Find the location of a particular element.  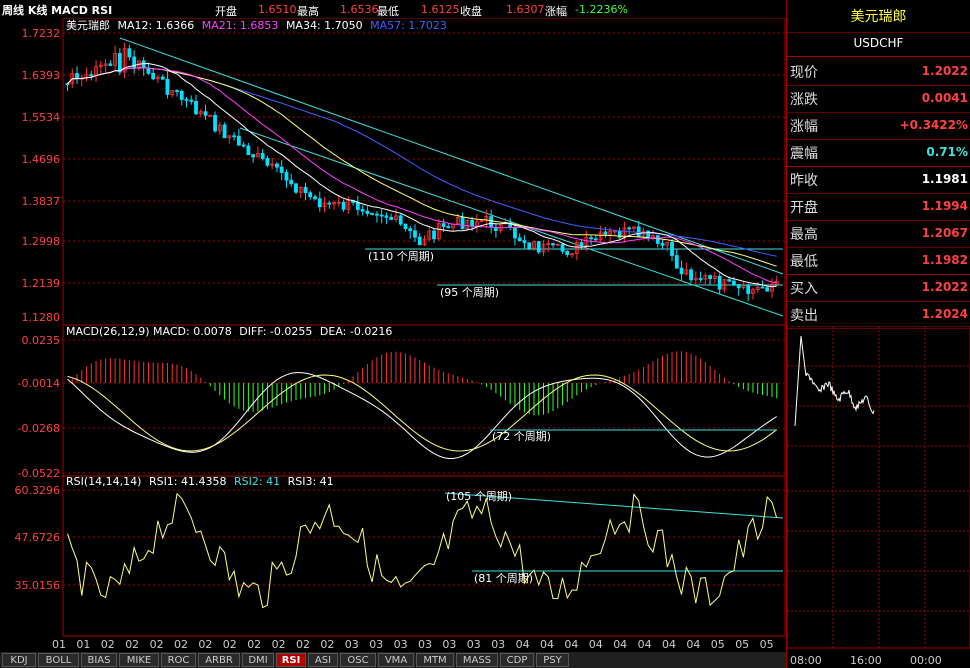

quote-value: 0.71% is located at coordinates (947, 152).